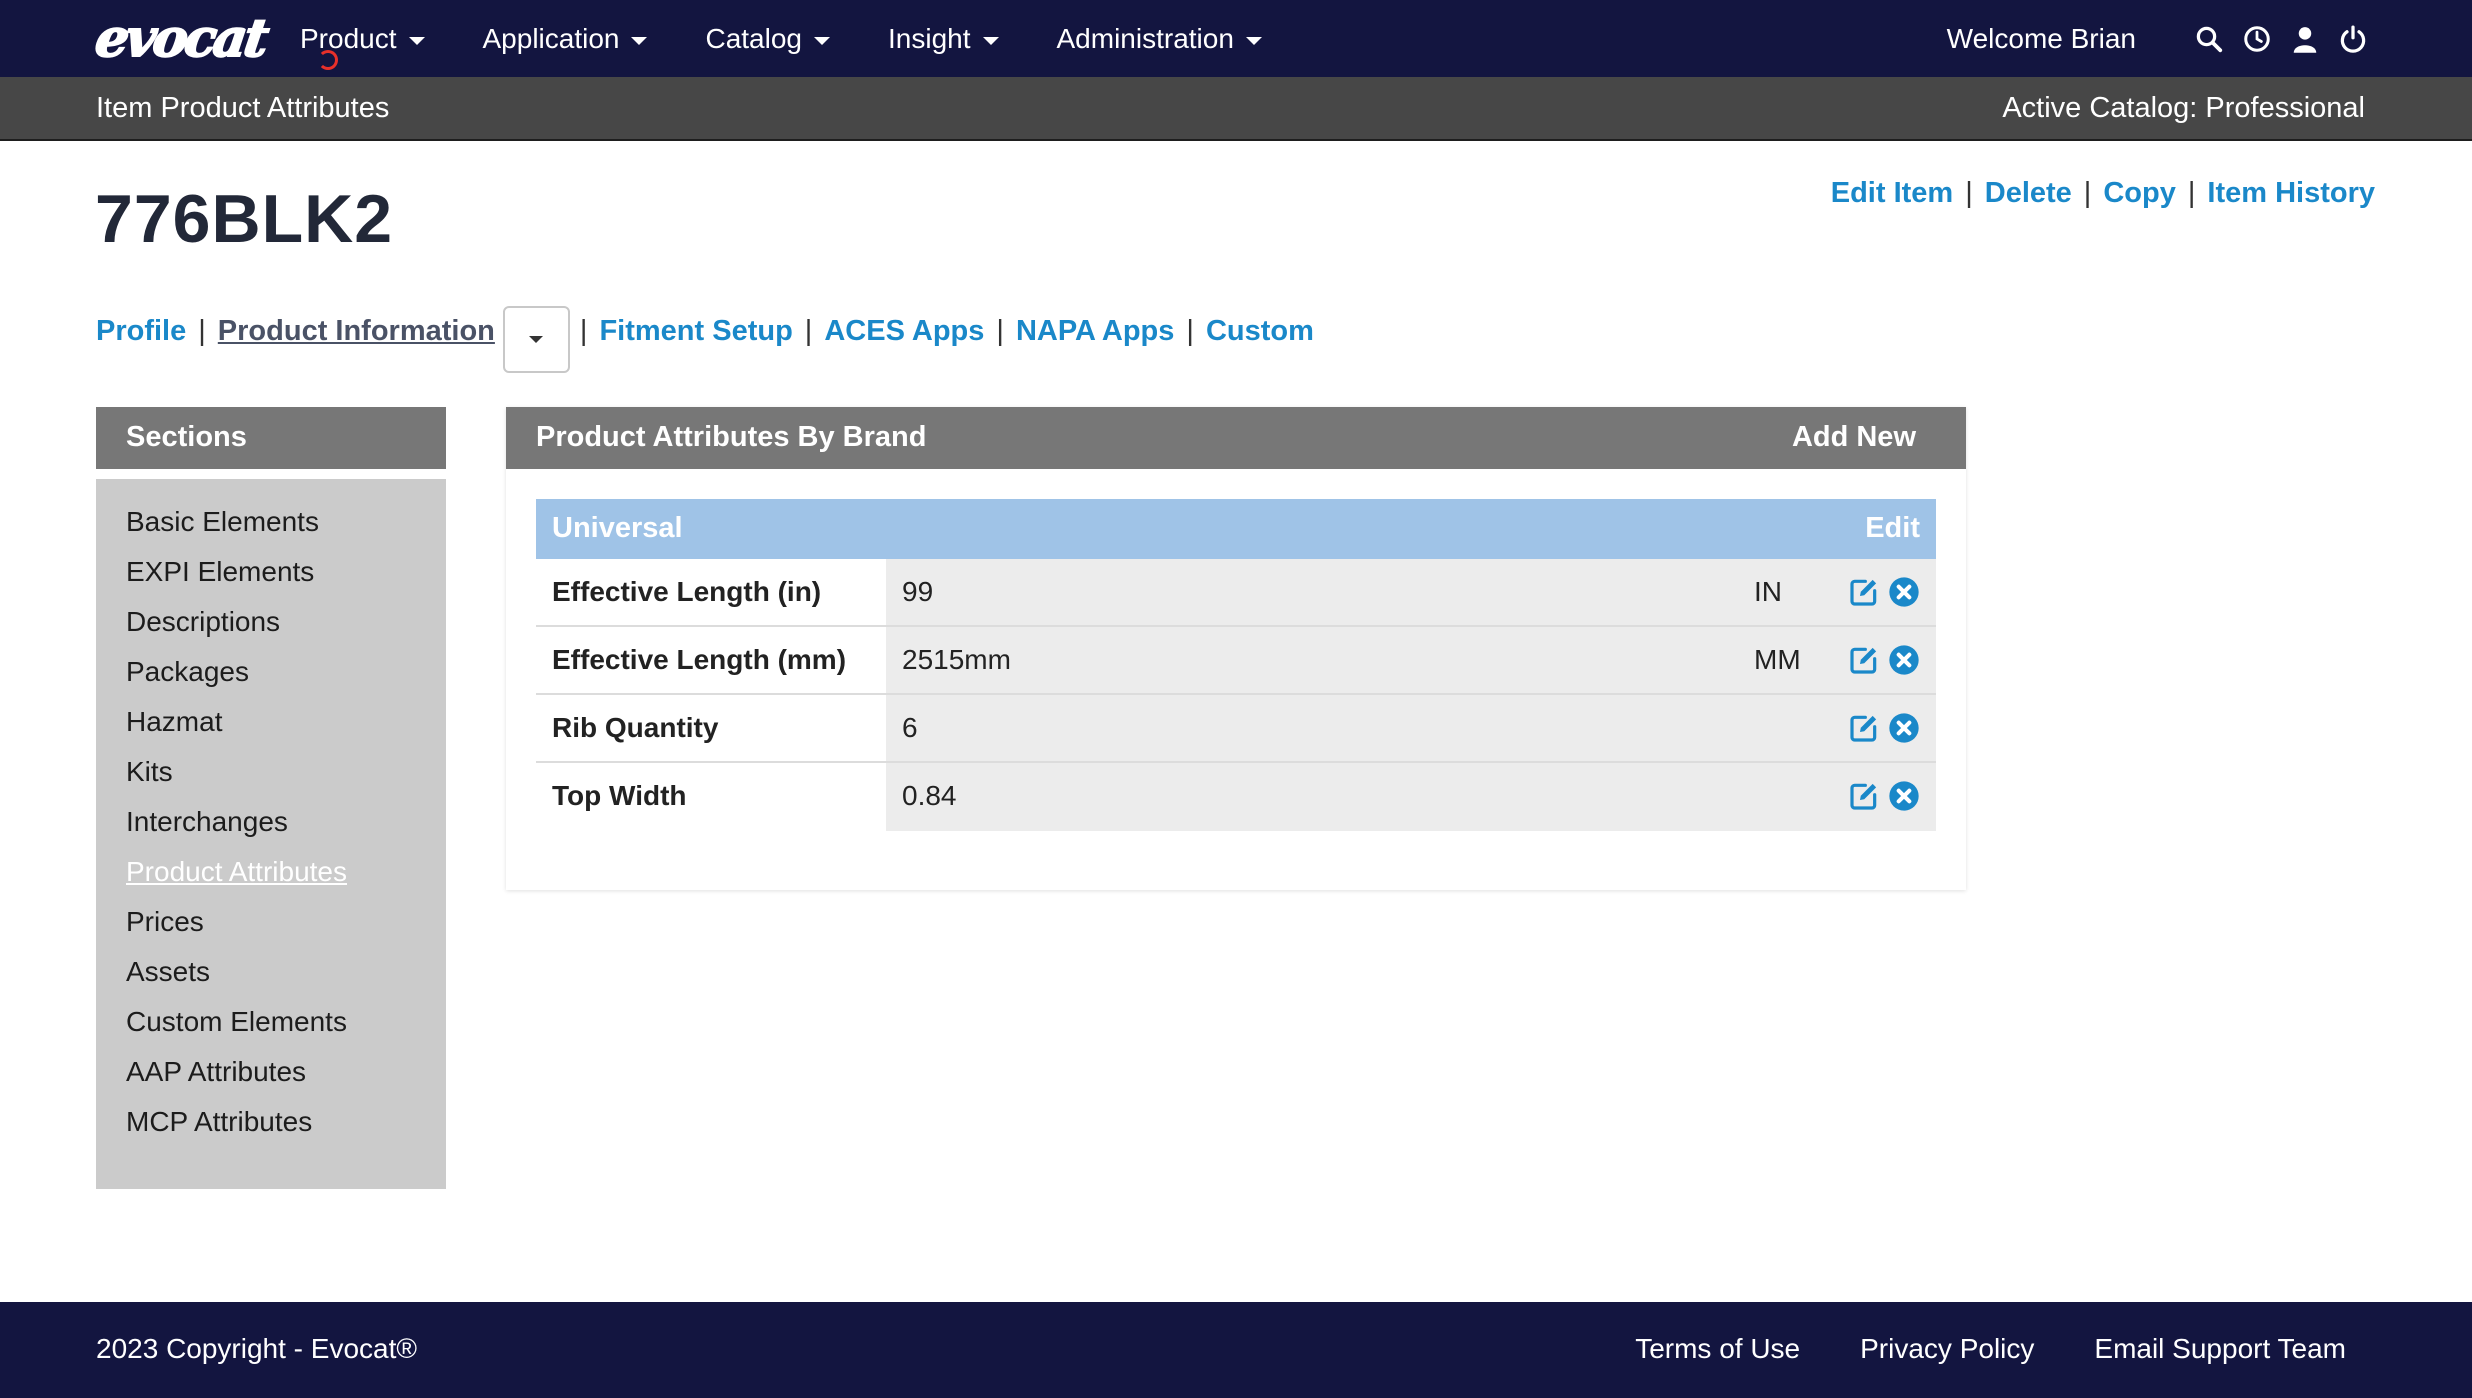  I want to click on search-icon, so click(2209, 39).